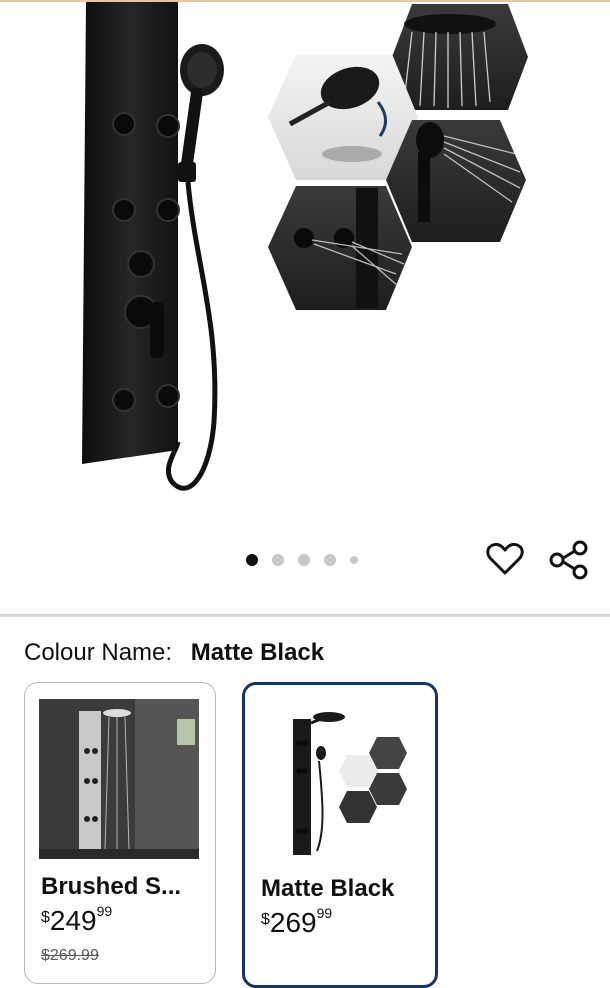 The height and width of the screenshot is (988, 610). What do you see at coordinates (70, 955) in the screenshot?
I see `option-list-price: $269.99` at bounding box center [70, 955].